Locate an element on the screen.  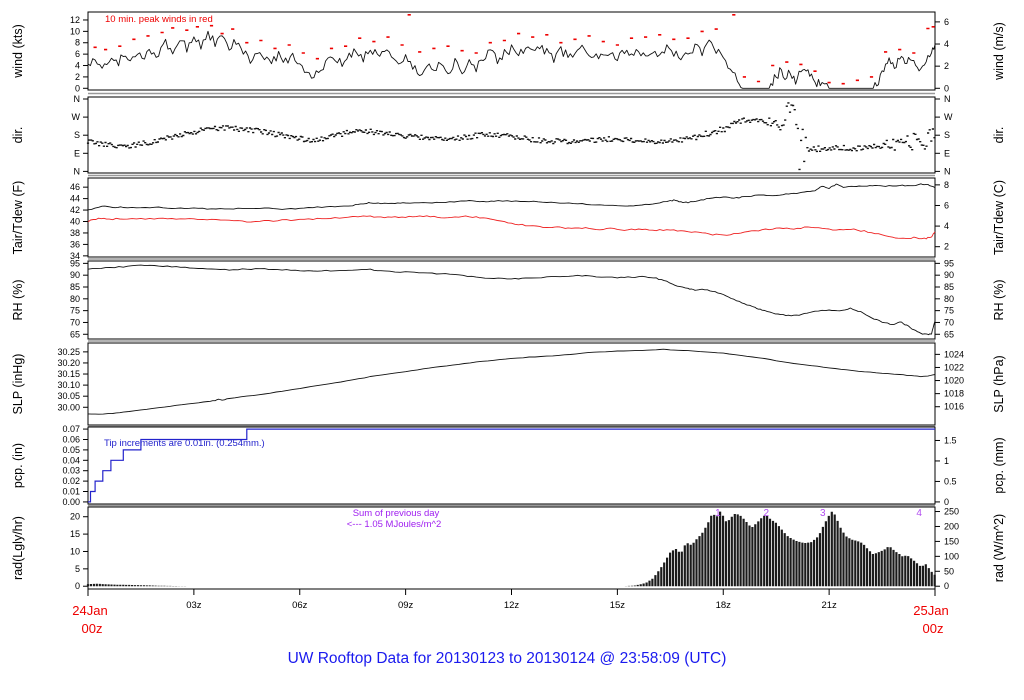
panel-dir-left-axis: NWSEN is located at coordinates (80, 135).